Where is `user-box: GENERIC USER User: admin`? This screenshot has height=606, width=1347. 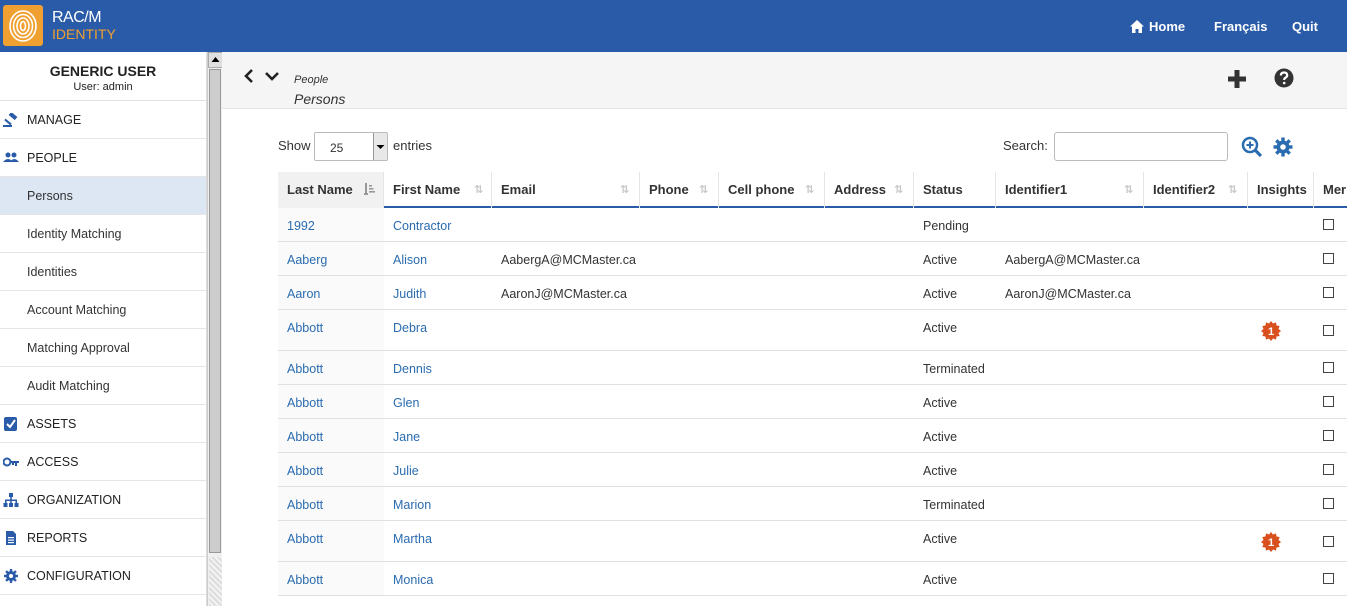 user-box: GENERIC USER User: admin is located at coordinates (103, 76).